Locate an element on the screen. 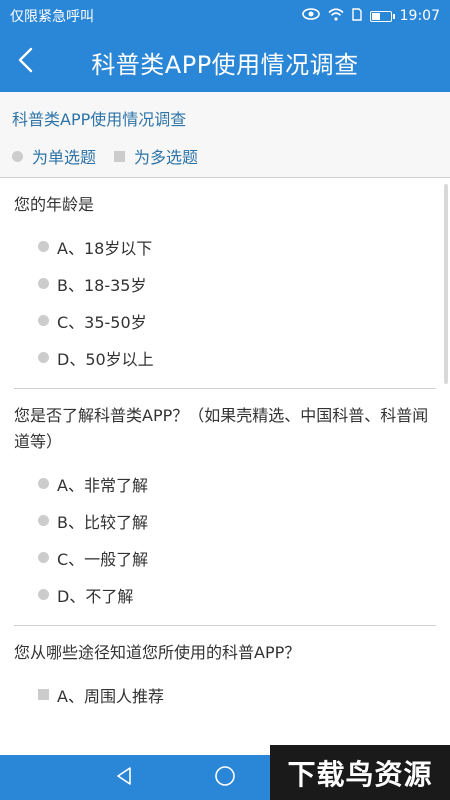 Image resolution: width=450 pixels, height=800 pixels. option-radio: A、18岁以下 is located at coordinates (225, 246).